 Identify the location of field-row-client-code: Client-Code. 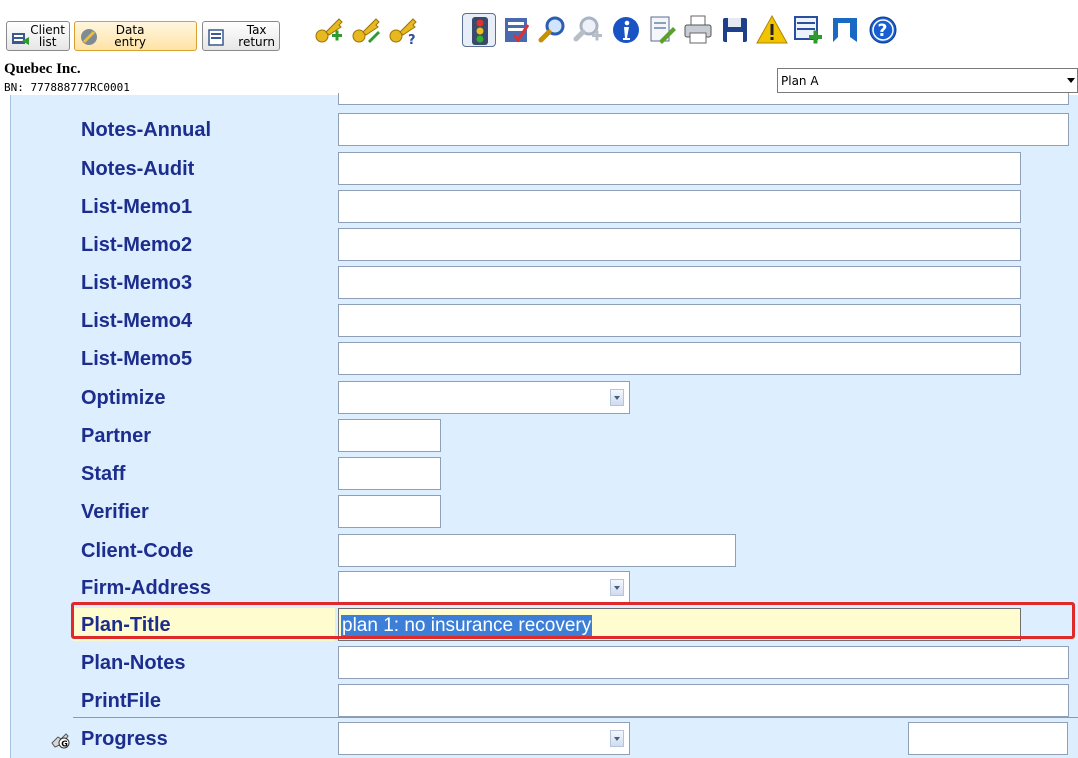
(544, 551).